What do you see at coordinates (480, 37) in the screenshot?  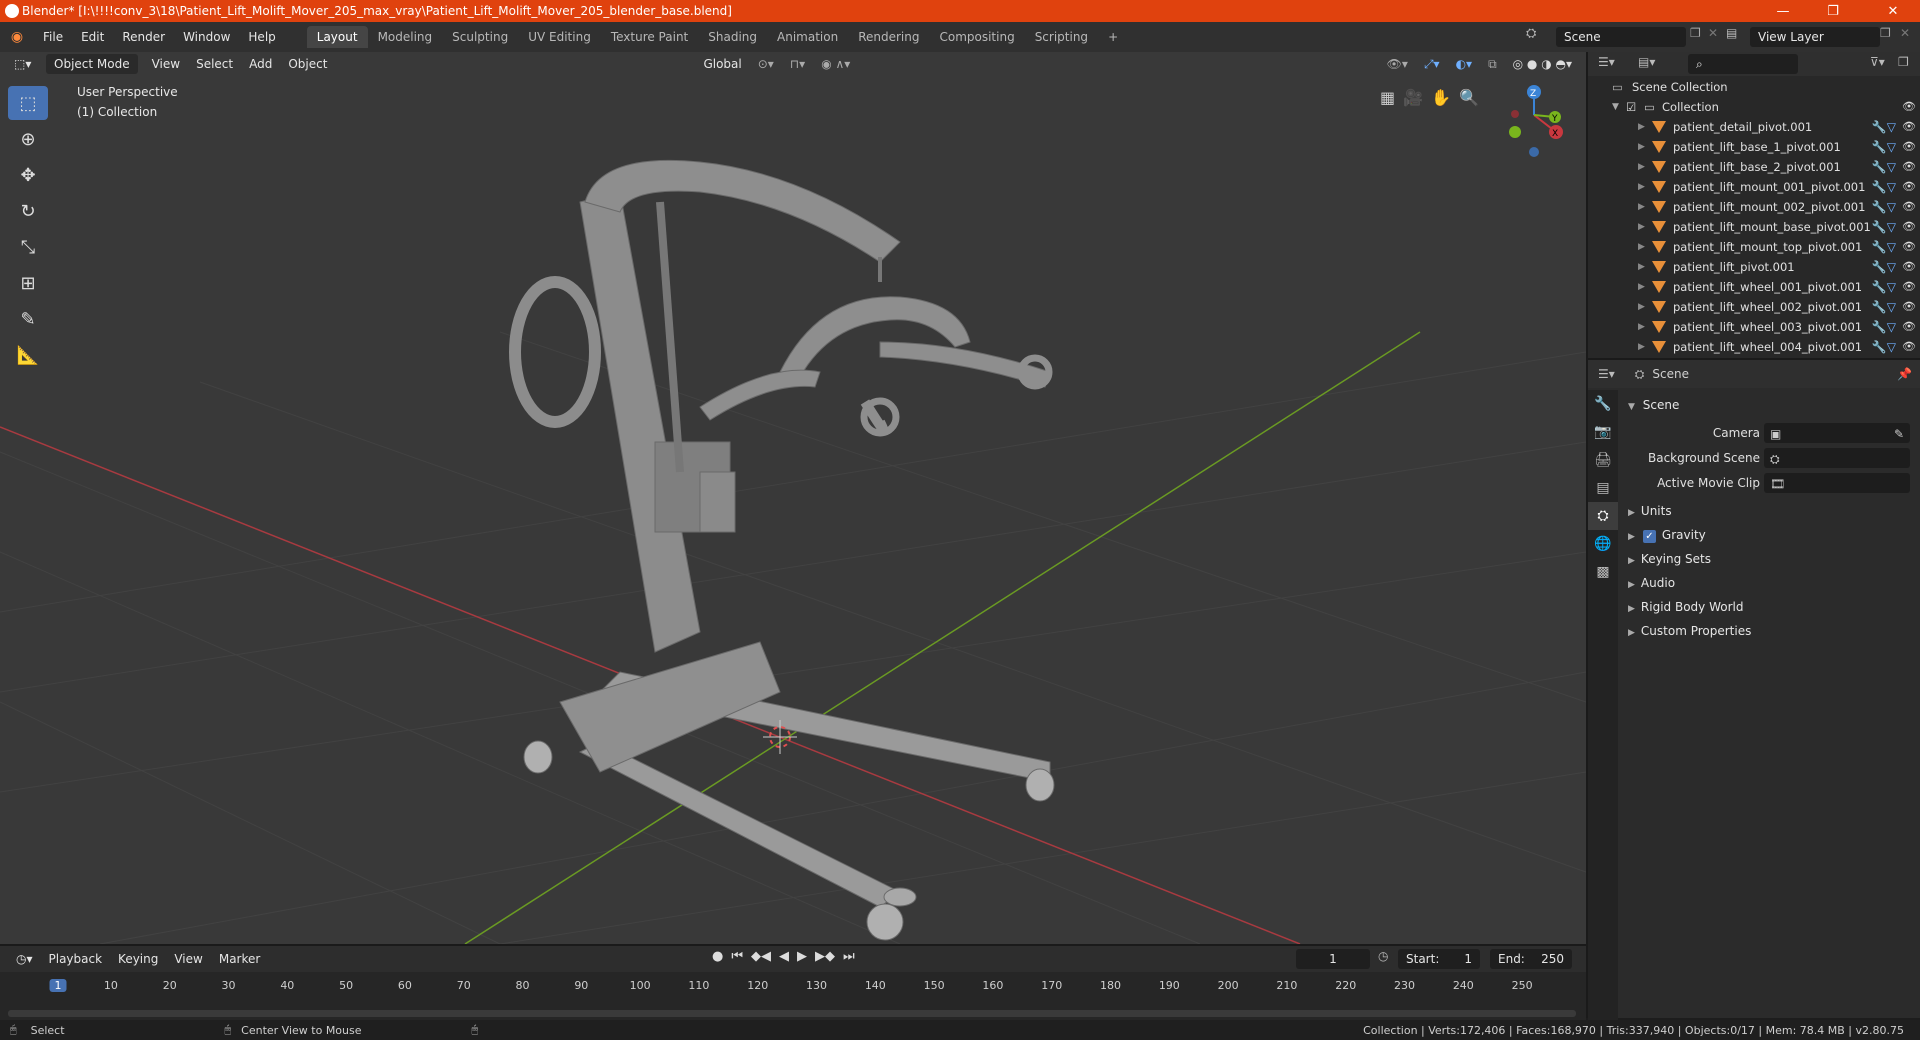 I see `workspace-tab-sculpting: Sculpting` at bounding box center [480, 37].